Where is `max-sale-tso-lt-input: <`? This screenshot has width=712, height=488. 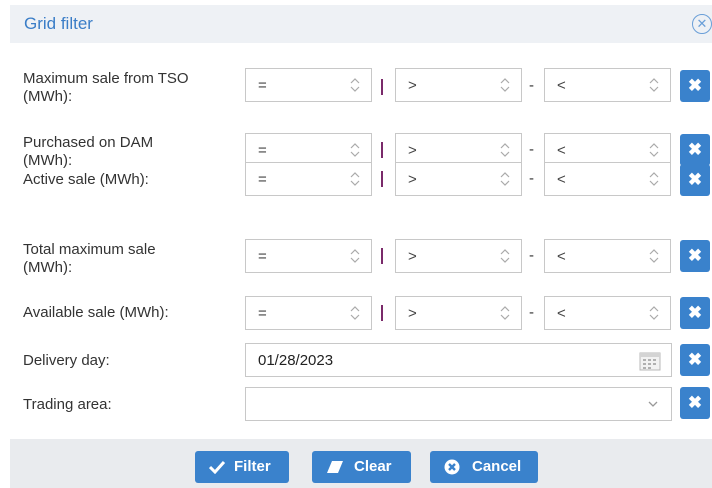
max-sale-tso-lt-input: < is located at coordinates (607, 85).